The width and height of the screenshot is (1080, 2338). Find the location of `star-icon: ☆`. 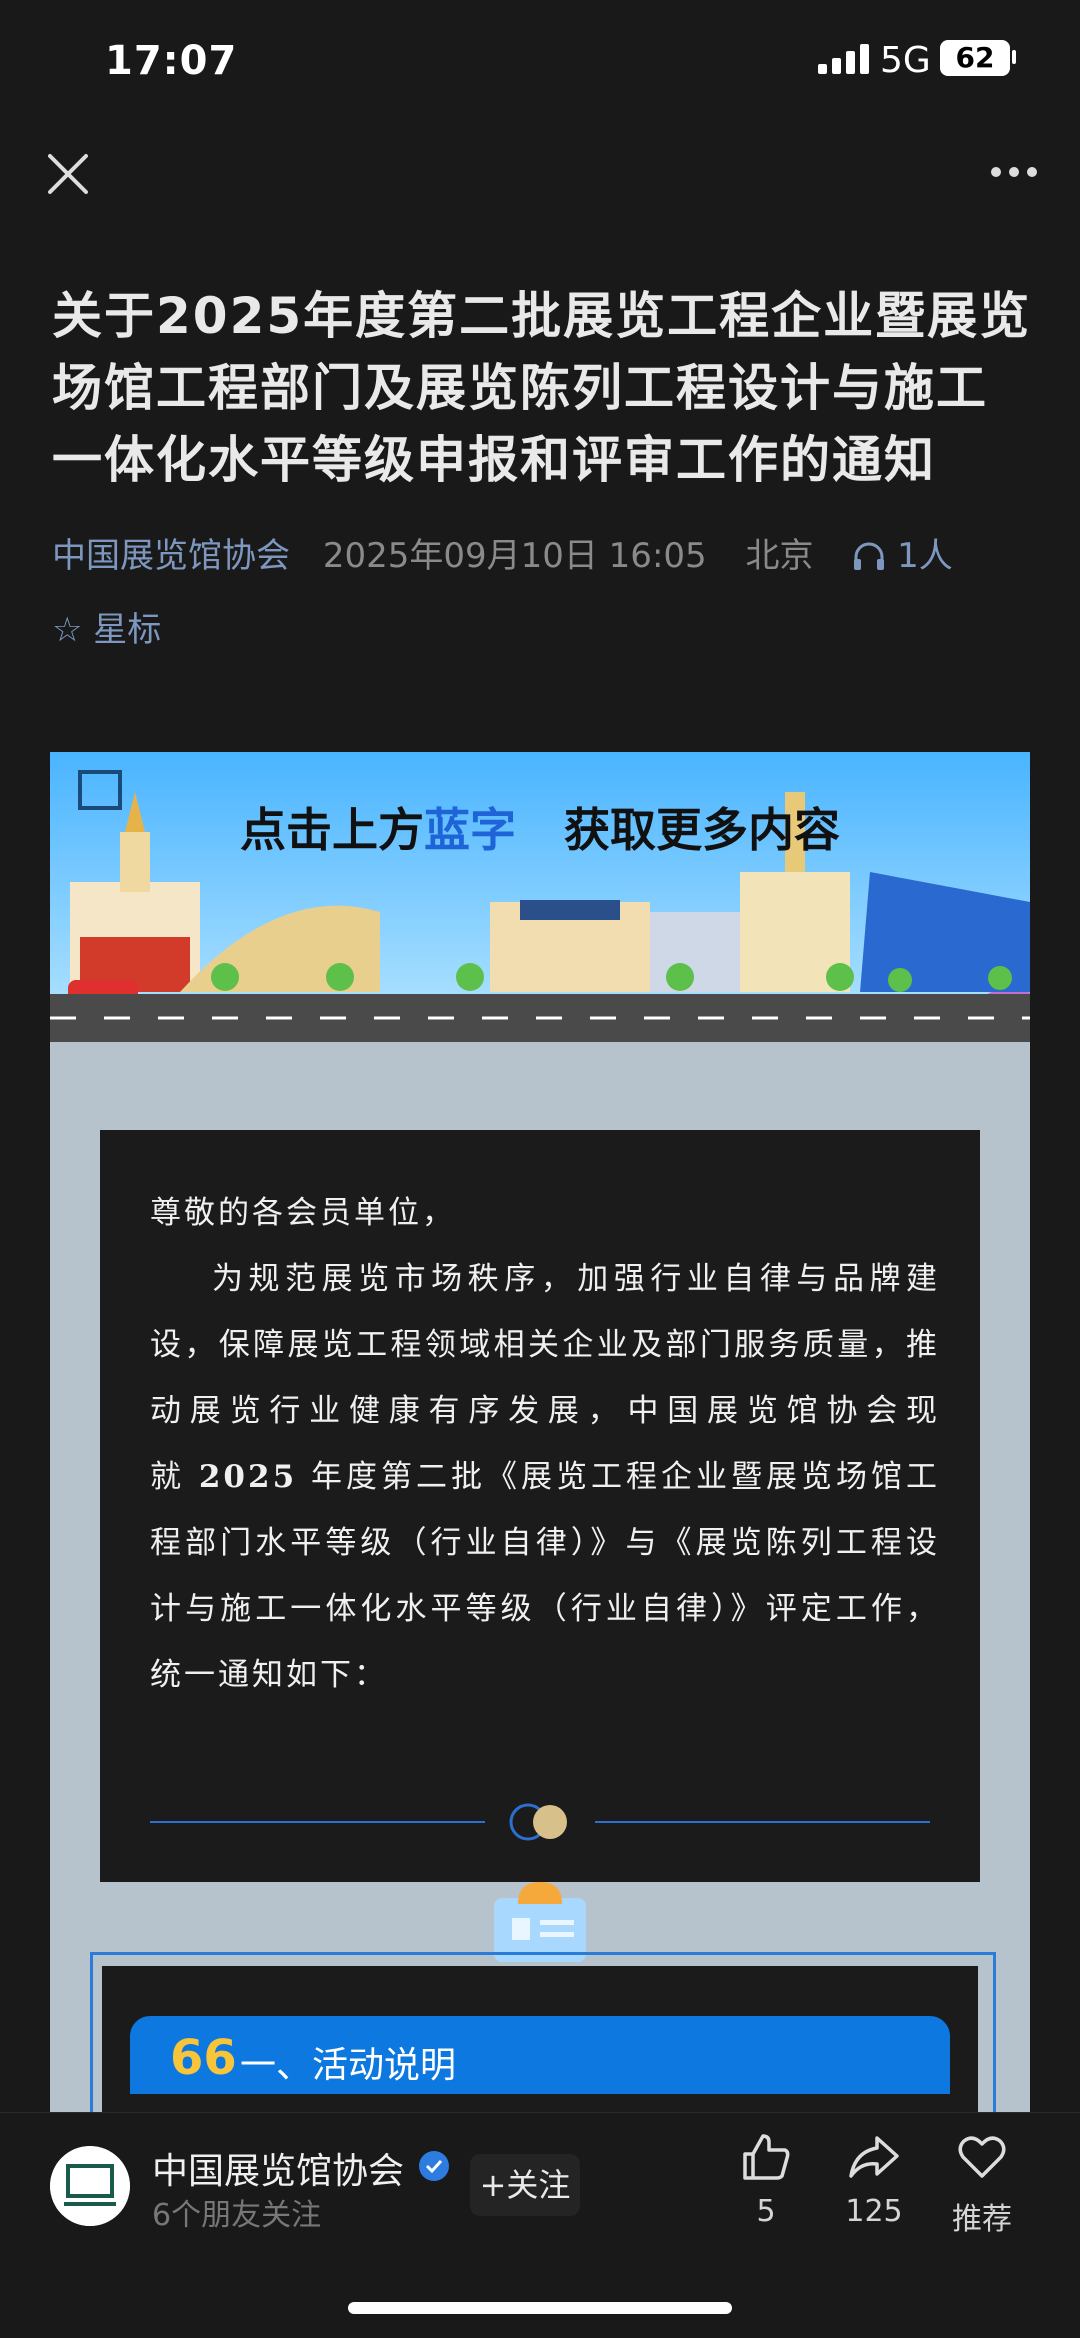

star-icon: ☆ is located at coordinates (67, 630).